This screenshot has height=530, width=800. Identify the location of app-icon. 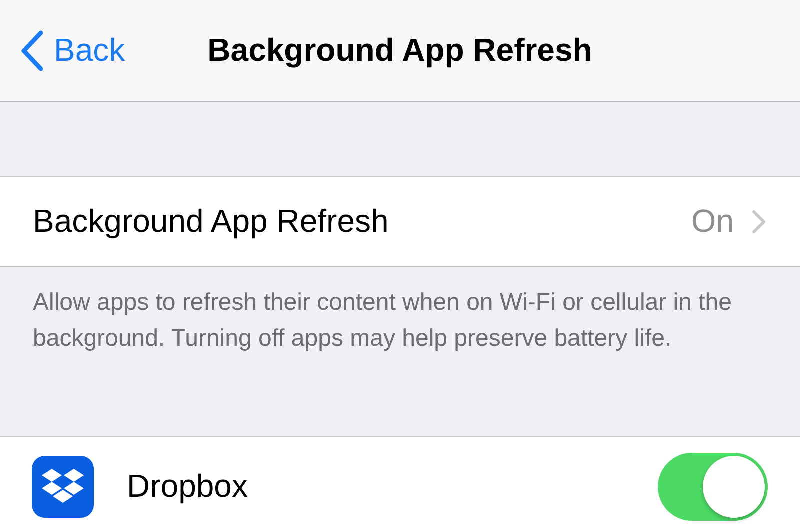
(63, 487).